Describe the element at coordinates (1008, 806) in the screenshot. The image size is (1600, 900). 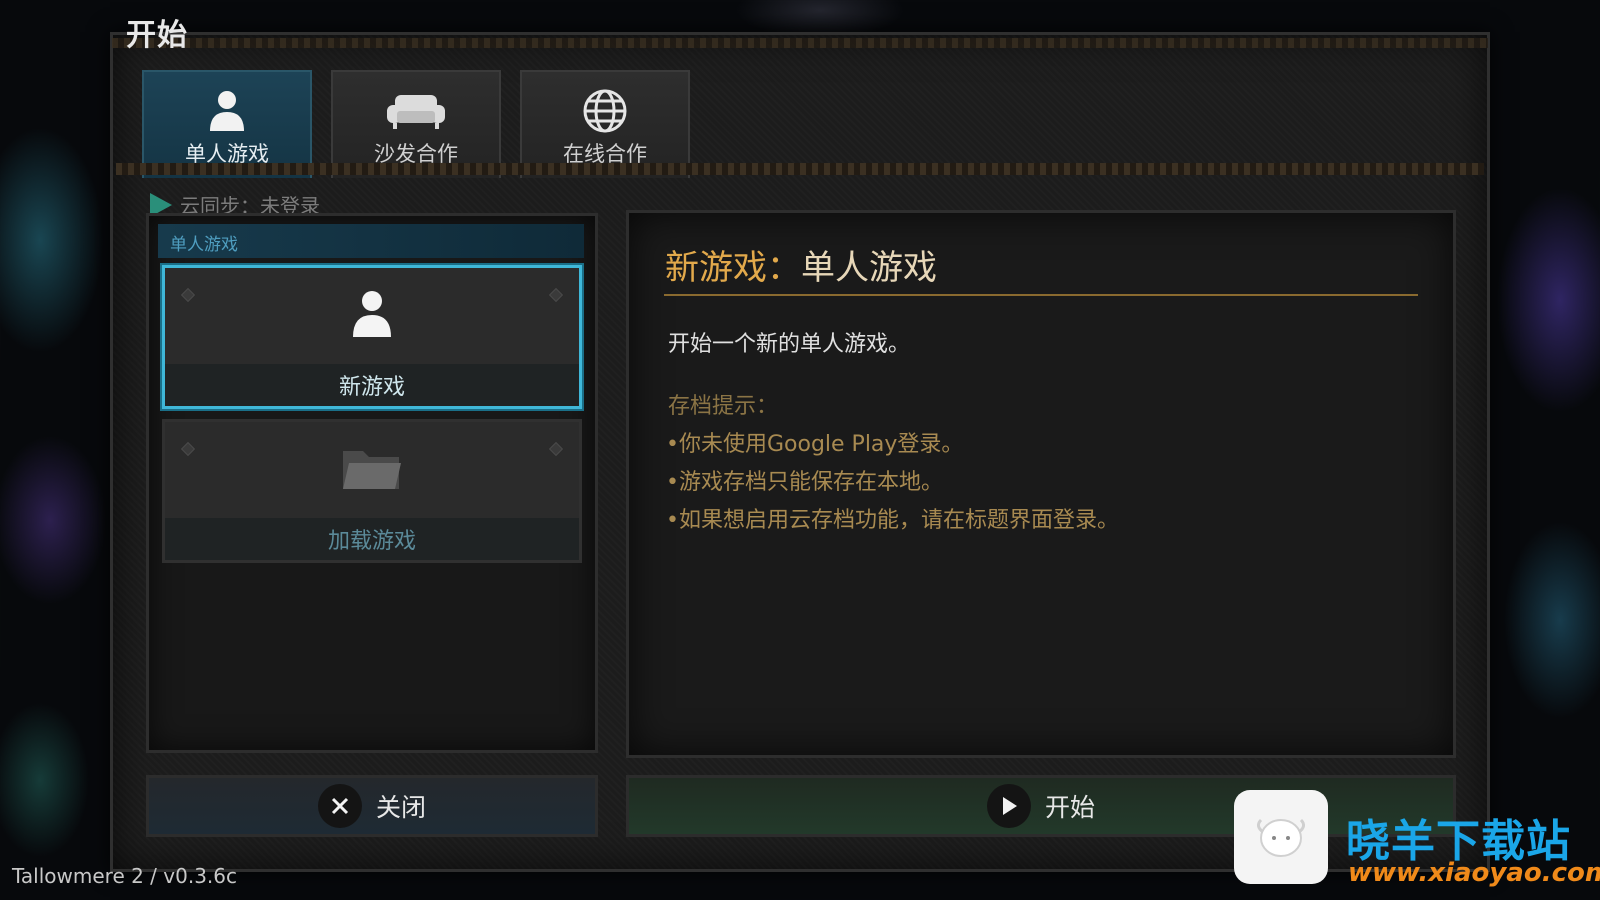
I see `play-icon` at that location.